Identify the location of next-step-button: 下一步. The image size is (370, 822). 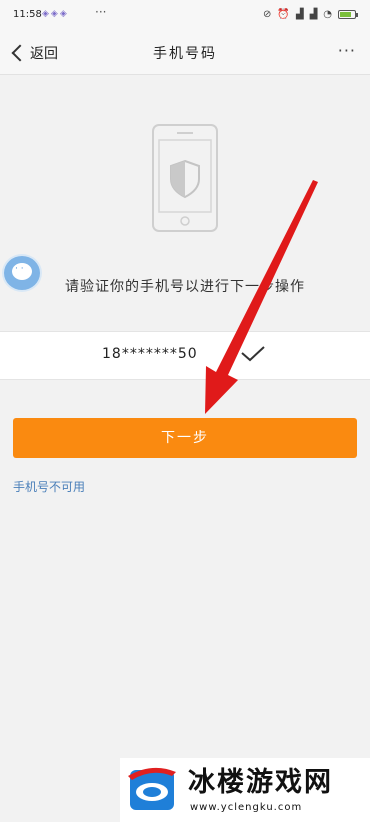
(185, 438).